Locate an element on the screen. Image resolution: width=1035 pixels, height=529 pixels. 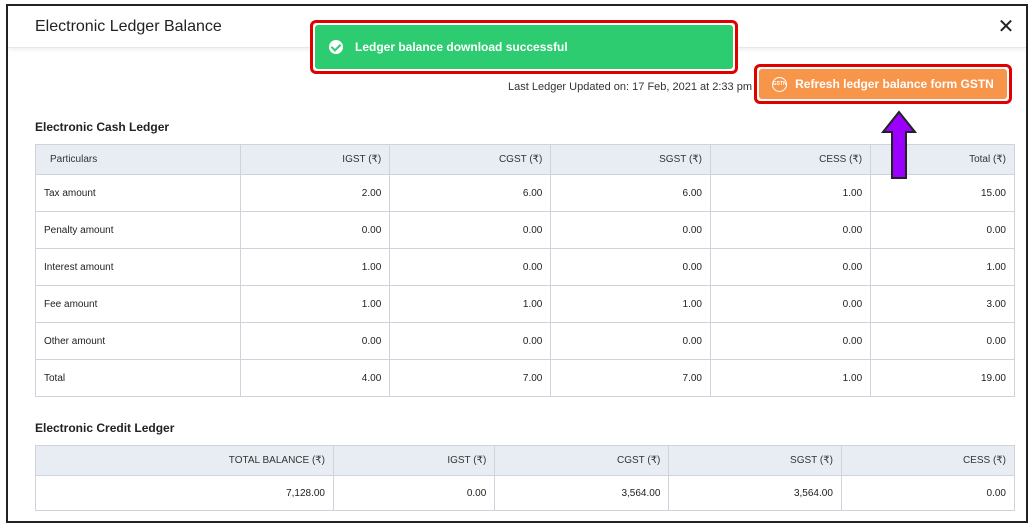
table-cell: 7,128.00 is located at coordinates (184, 493).